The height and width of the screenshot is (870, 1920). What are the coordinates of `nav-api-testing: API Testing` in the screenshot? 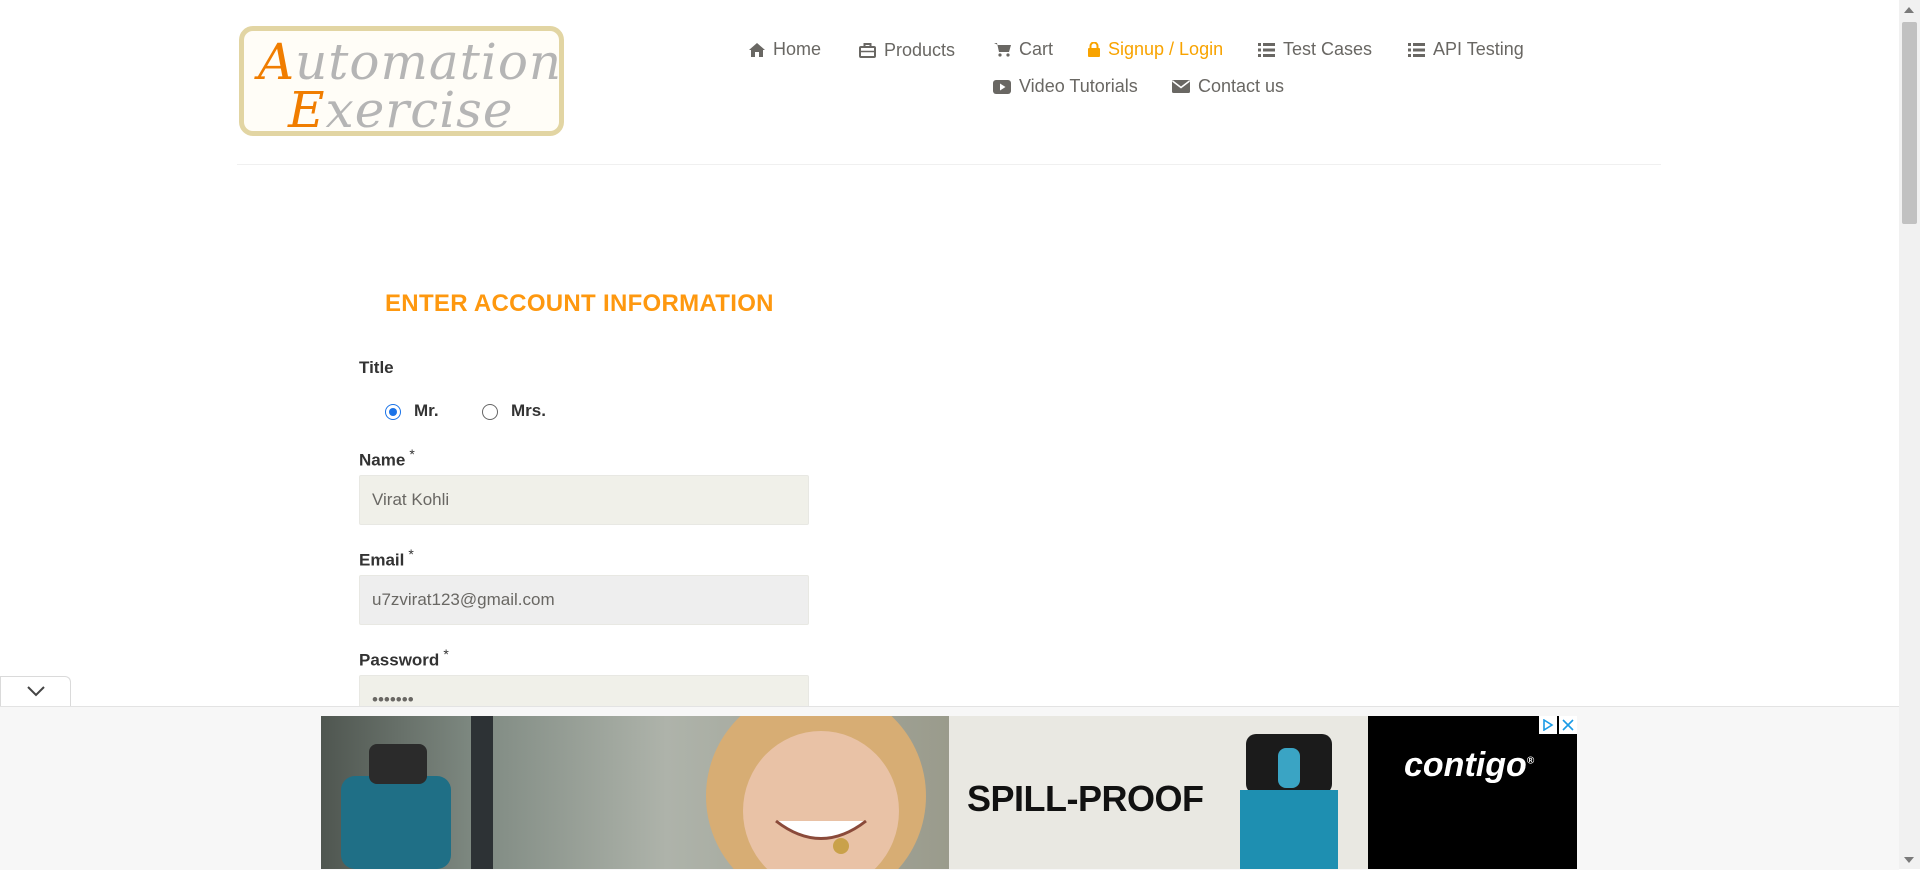 It's located at (1466, 49).